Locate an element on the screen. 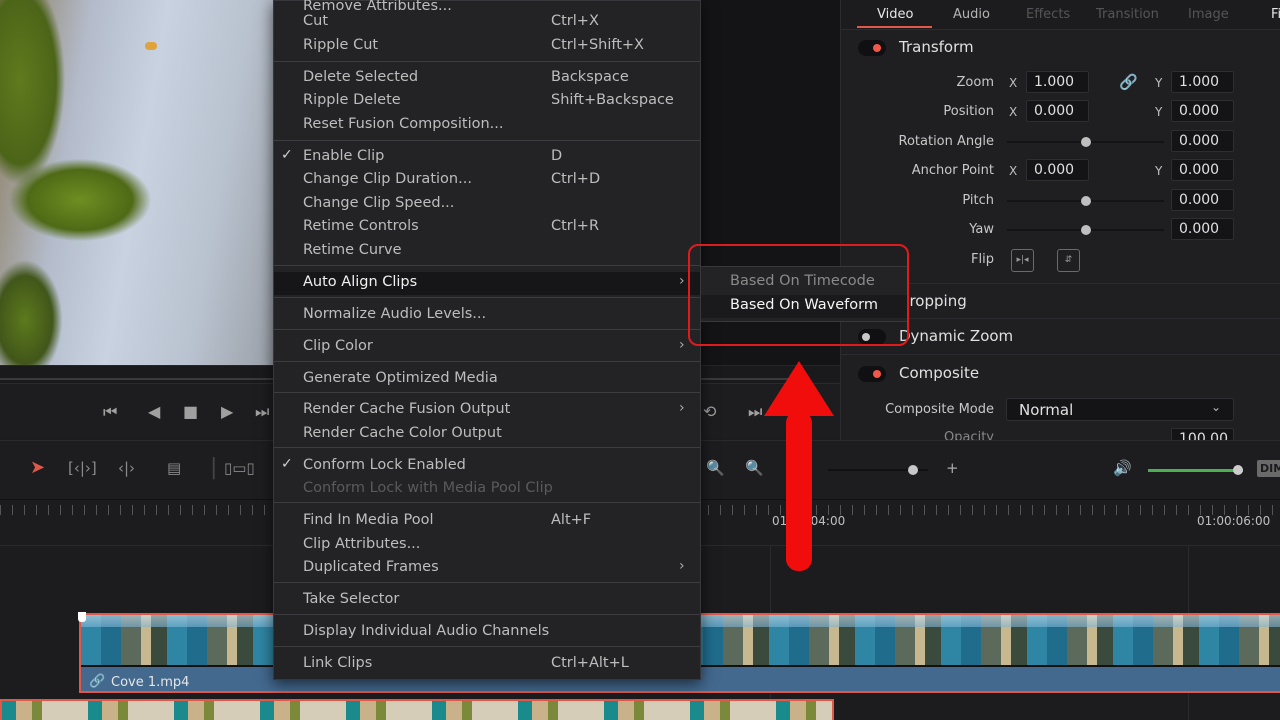  inspector-tabs: Video Audio Effects Transition Image Fi is located at coordinates (1060, 15).